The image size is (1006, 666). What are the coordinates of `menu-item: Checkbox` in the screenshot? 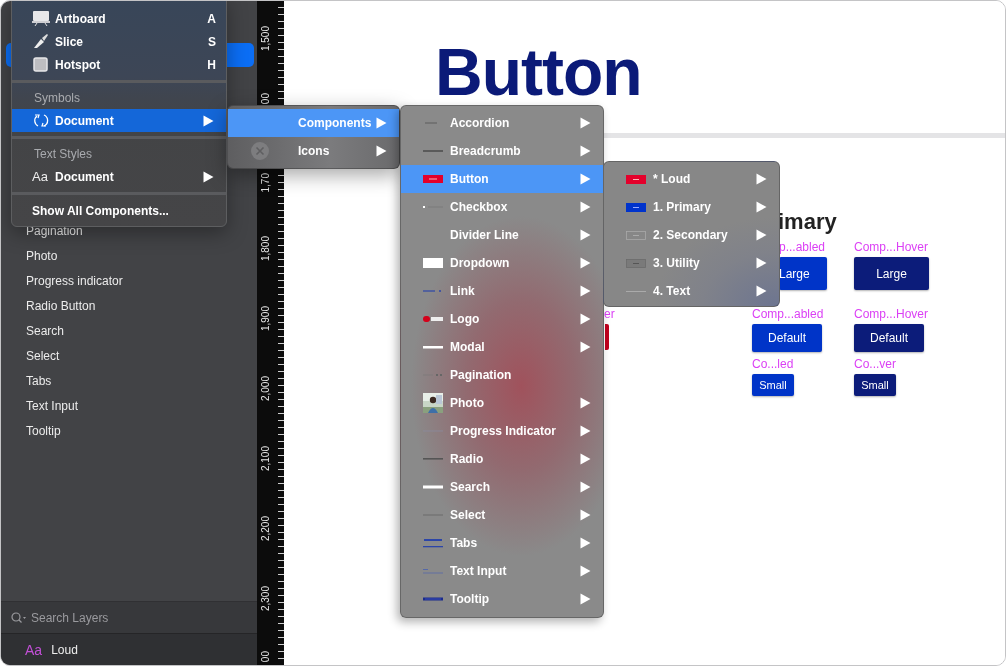 It's located at (502, 207).